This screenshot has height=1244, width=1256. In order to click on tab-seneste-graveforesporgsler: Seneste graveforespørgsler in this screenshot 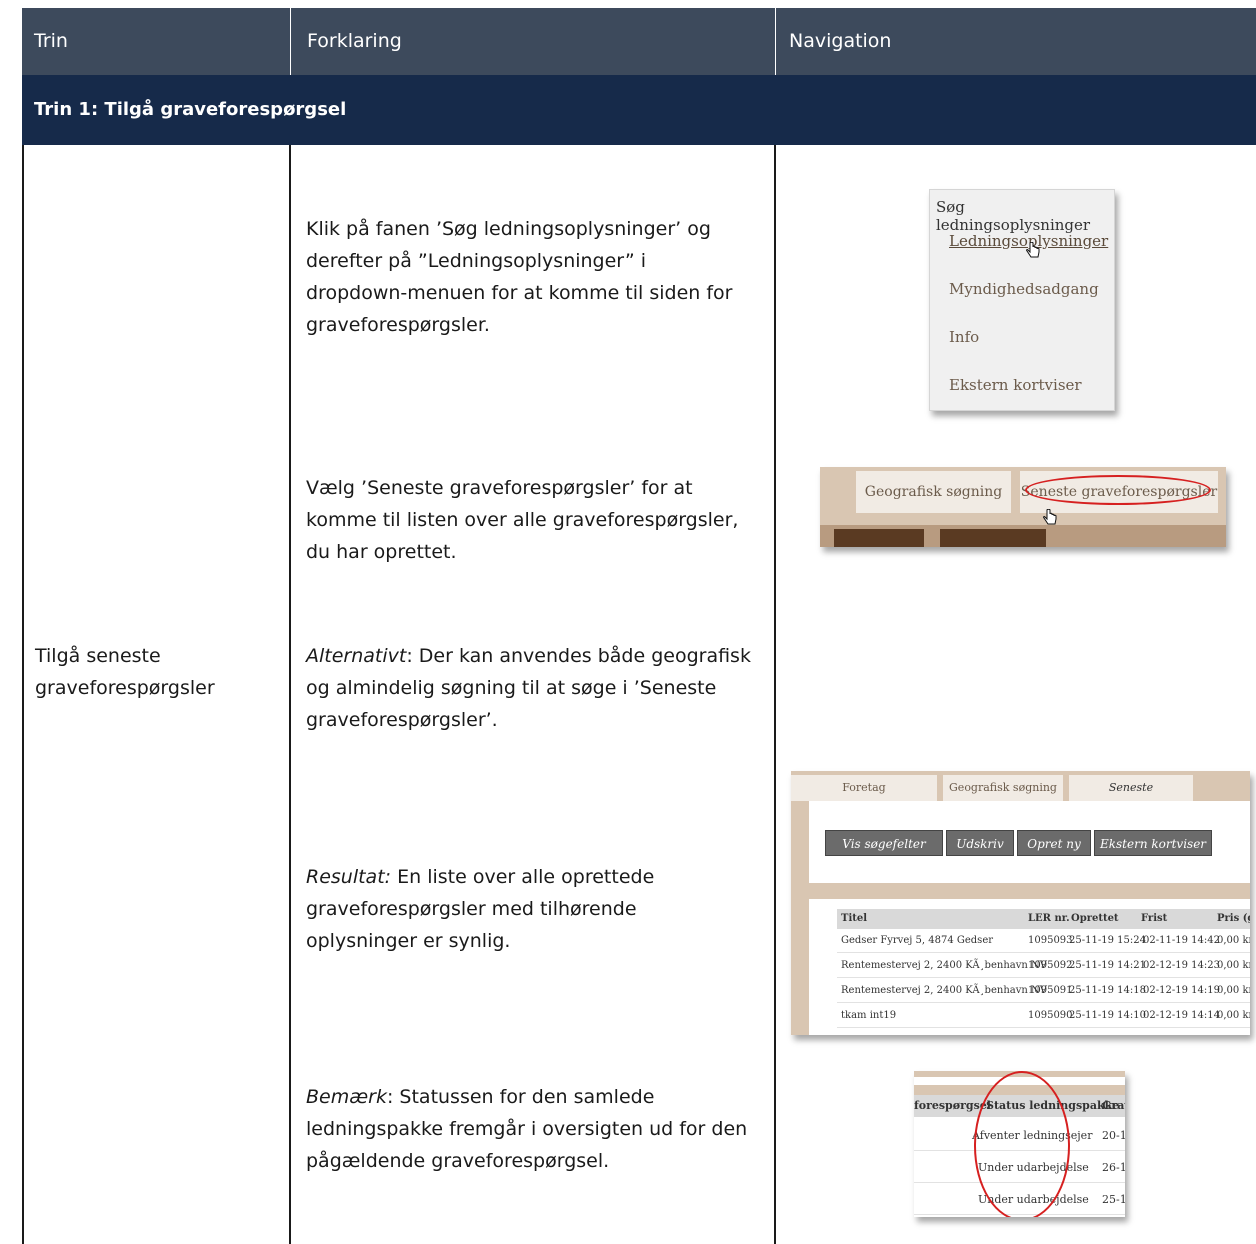, I will do `click(1131, 797)`.